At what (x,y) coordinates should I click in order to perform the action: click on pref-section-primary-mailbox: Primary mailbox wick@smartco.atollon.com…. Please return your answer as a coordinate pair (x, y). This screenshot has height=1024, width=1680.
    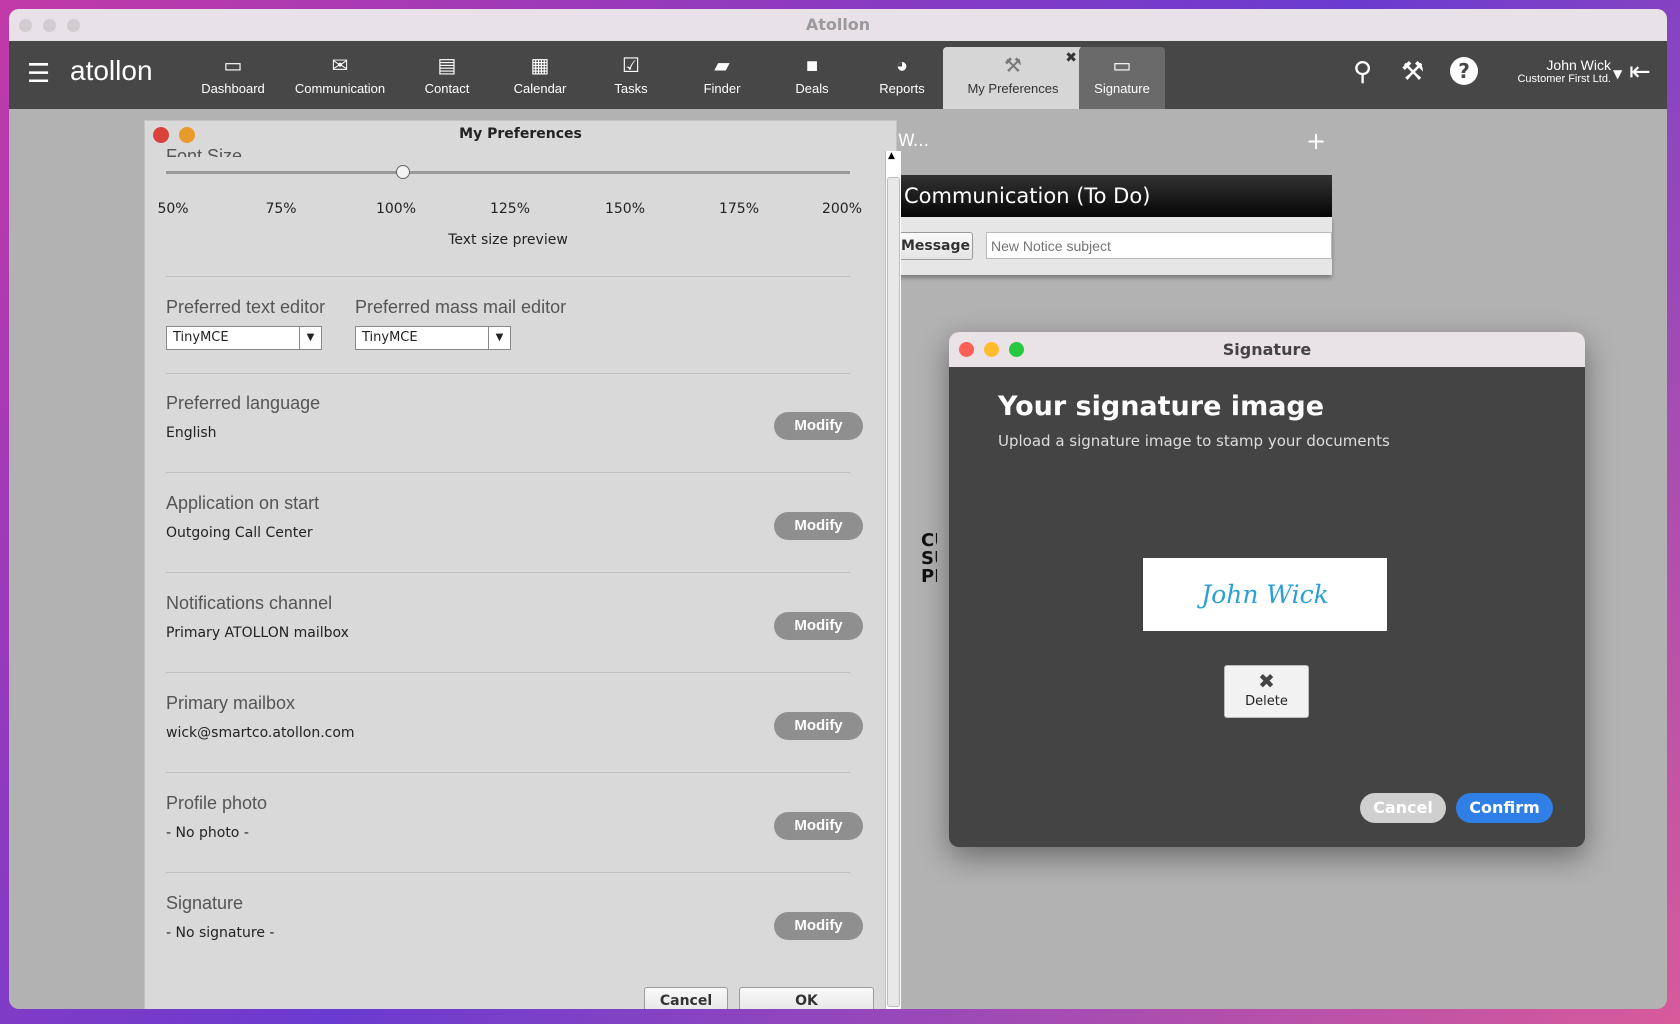
    Looking at the image, I should click on (508, 723).